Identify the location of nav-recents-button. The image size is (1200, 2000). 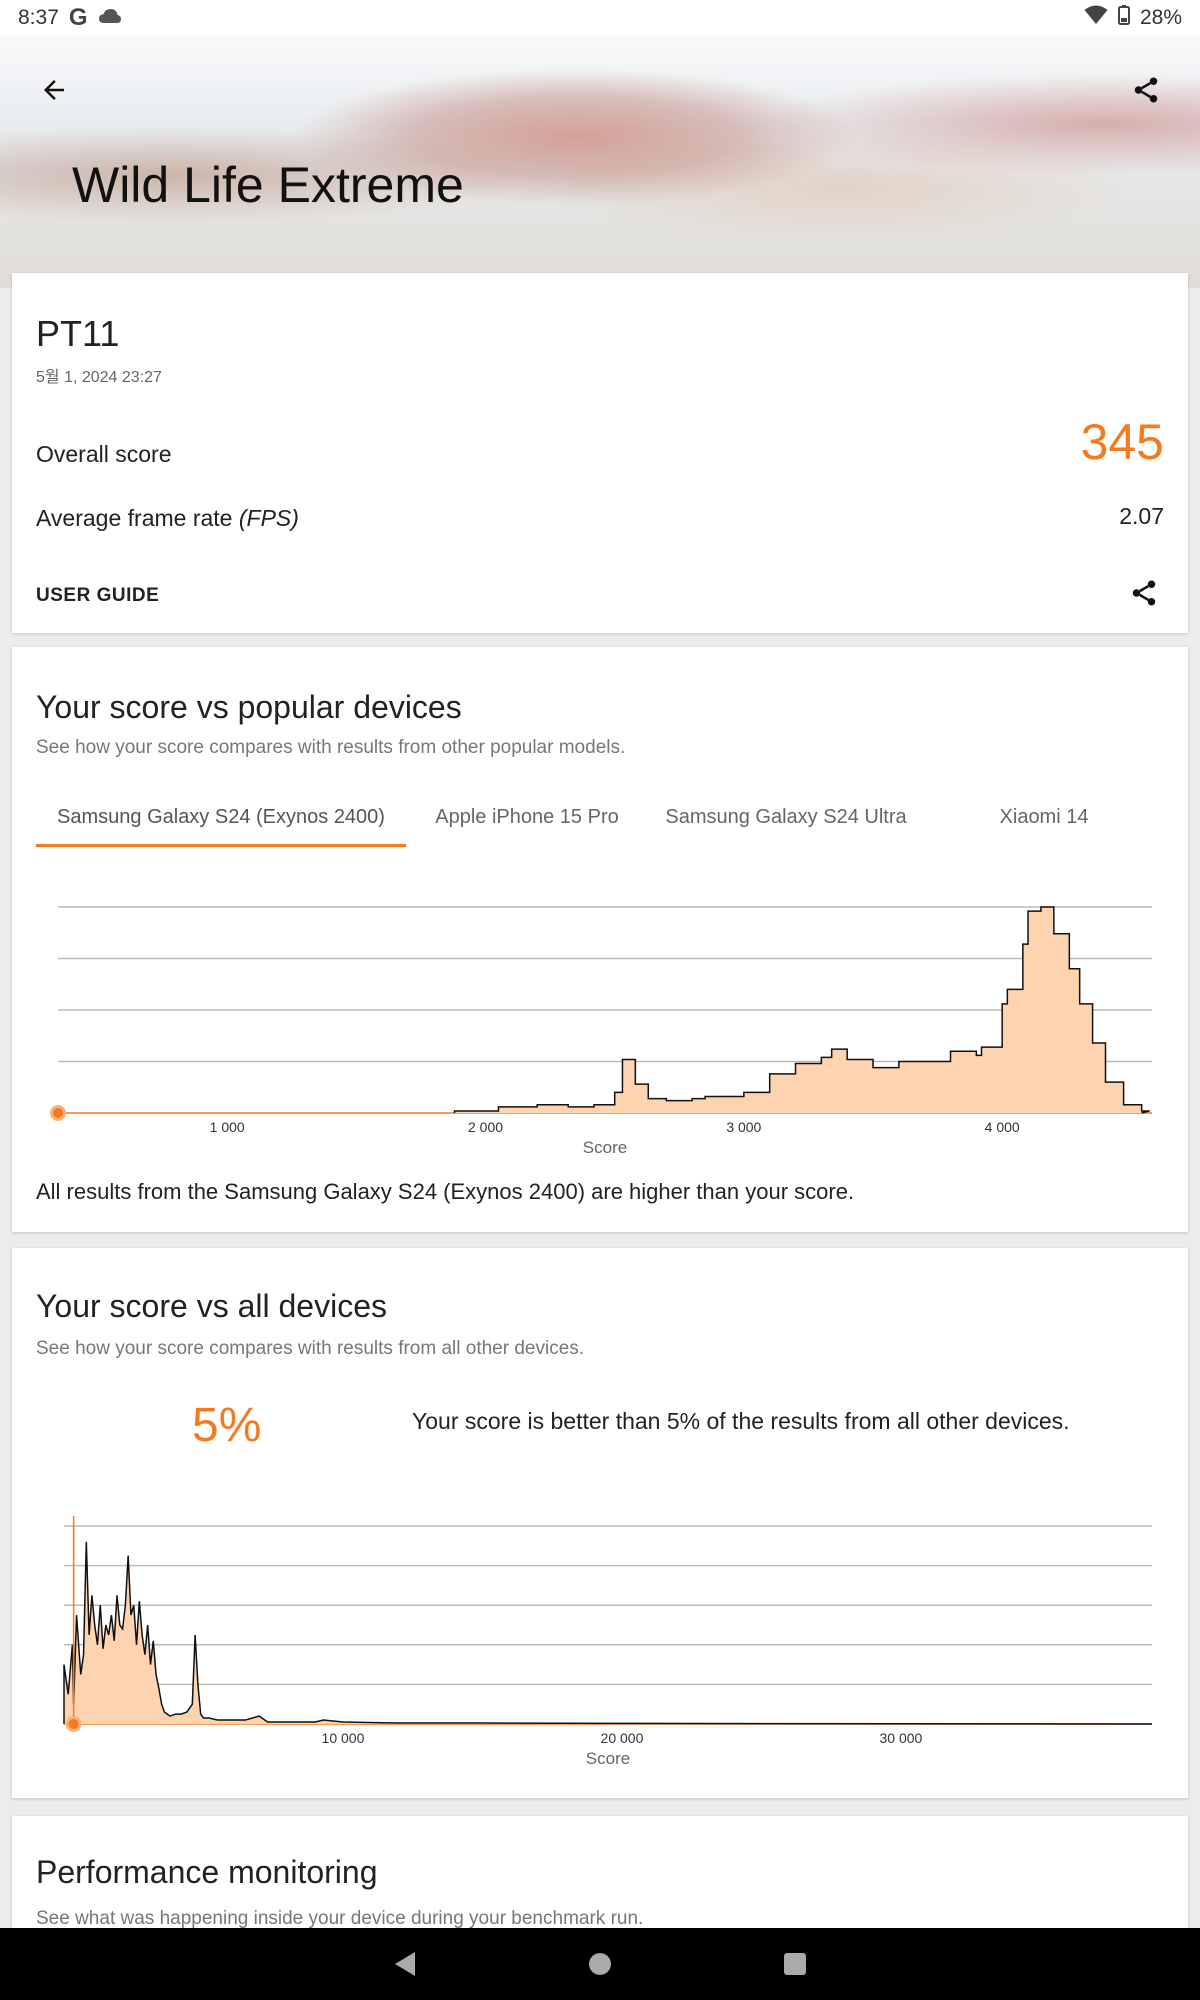
(795, 1964).